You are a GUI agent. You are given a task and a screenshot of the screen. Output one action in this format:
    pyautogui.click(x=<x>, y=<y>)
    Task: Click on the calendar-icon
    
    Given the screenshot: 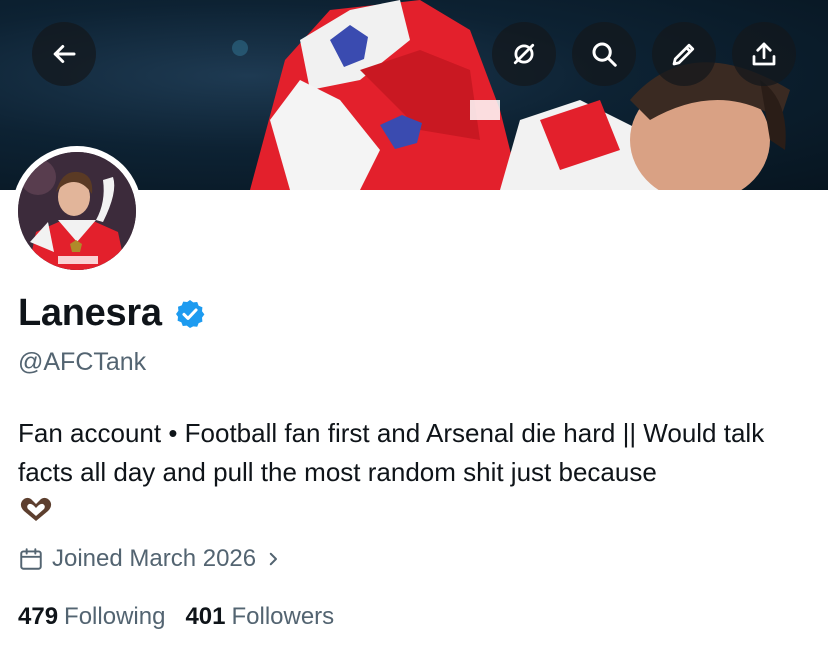 What is the action you would take?
    pyautogui.click(x=31, y=559)
    